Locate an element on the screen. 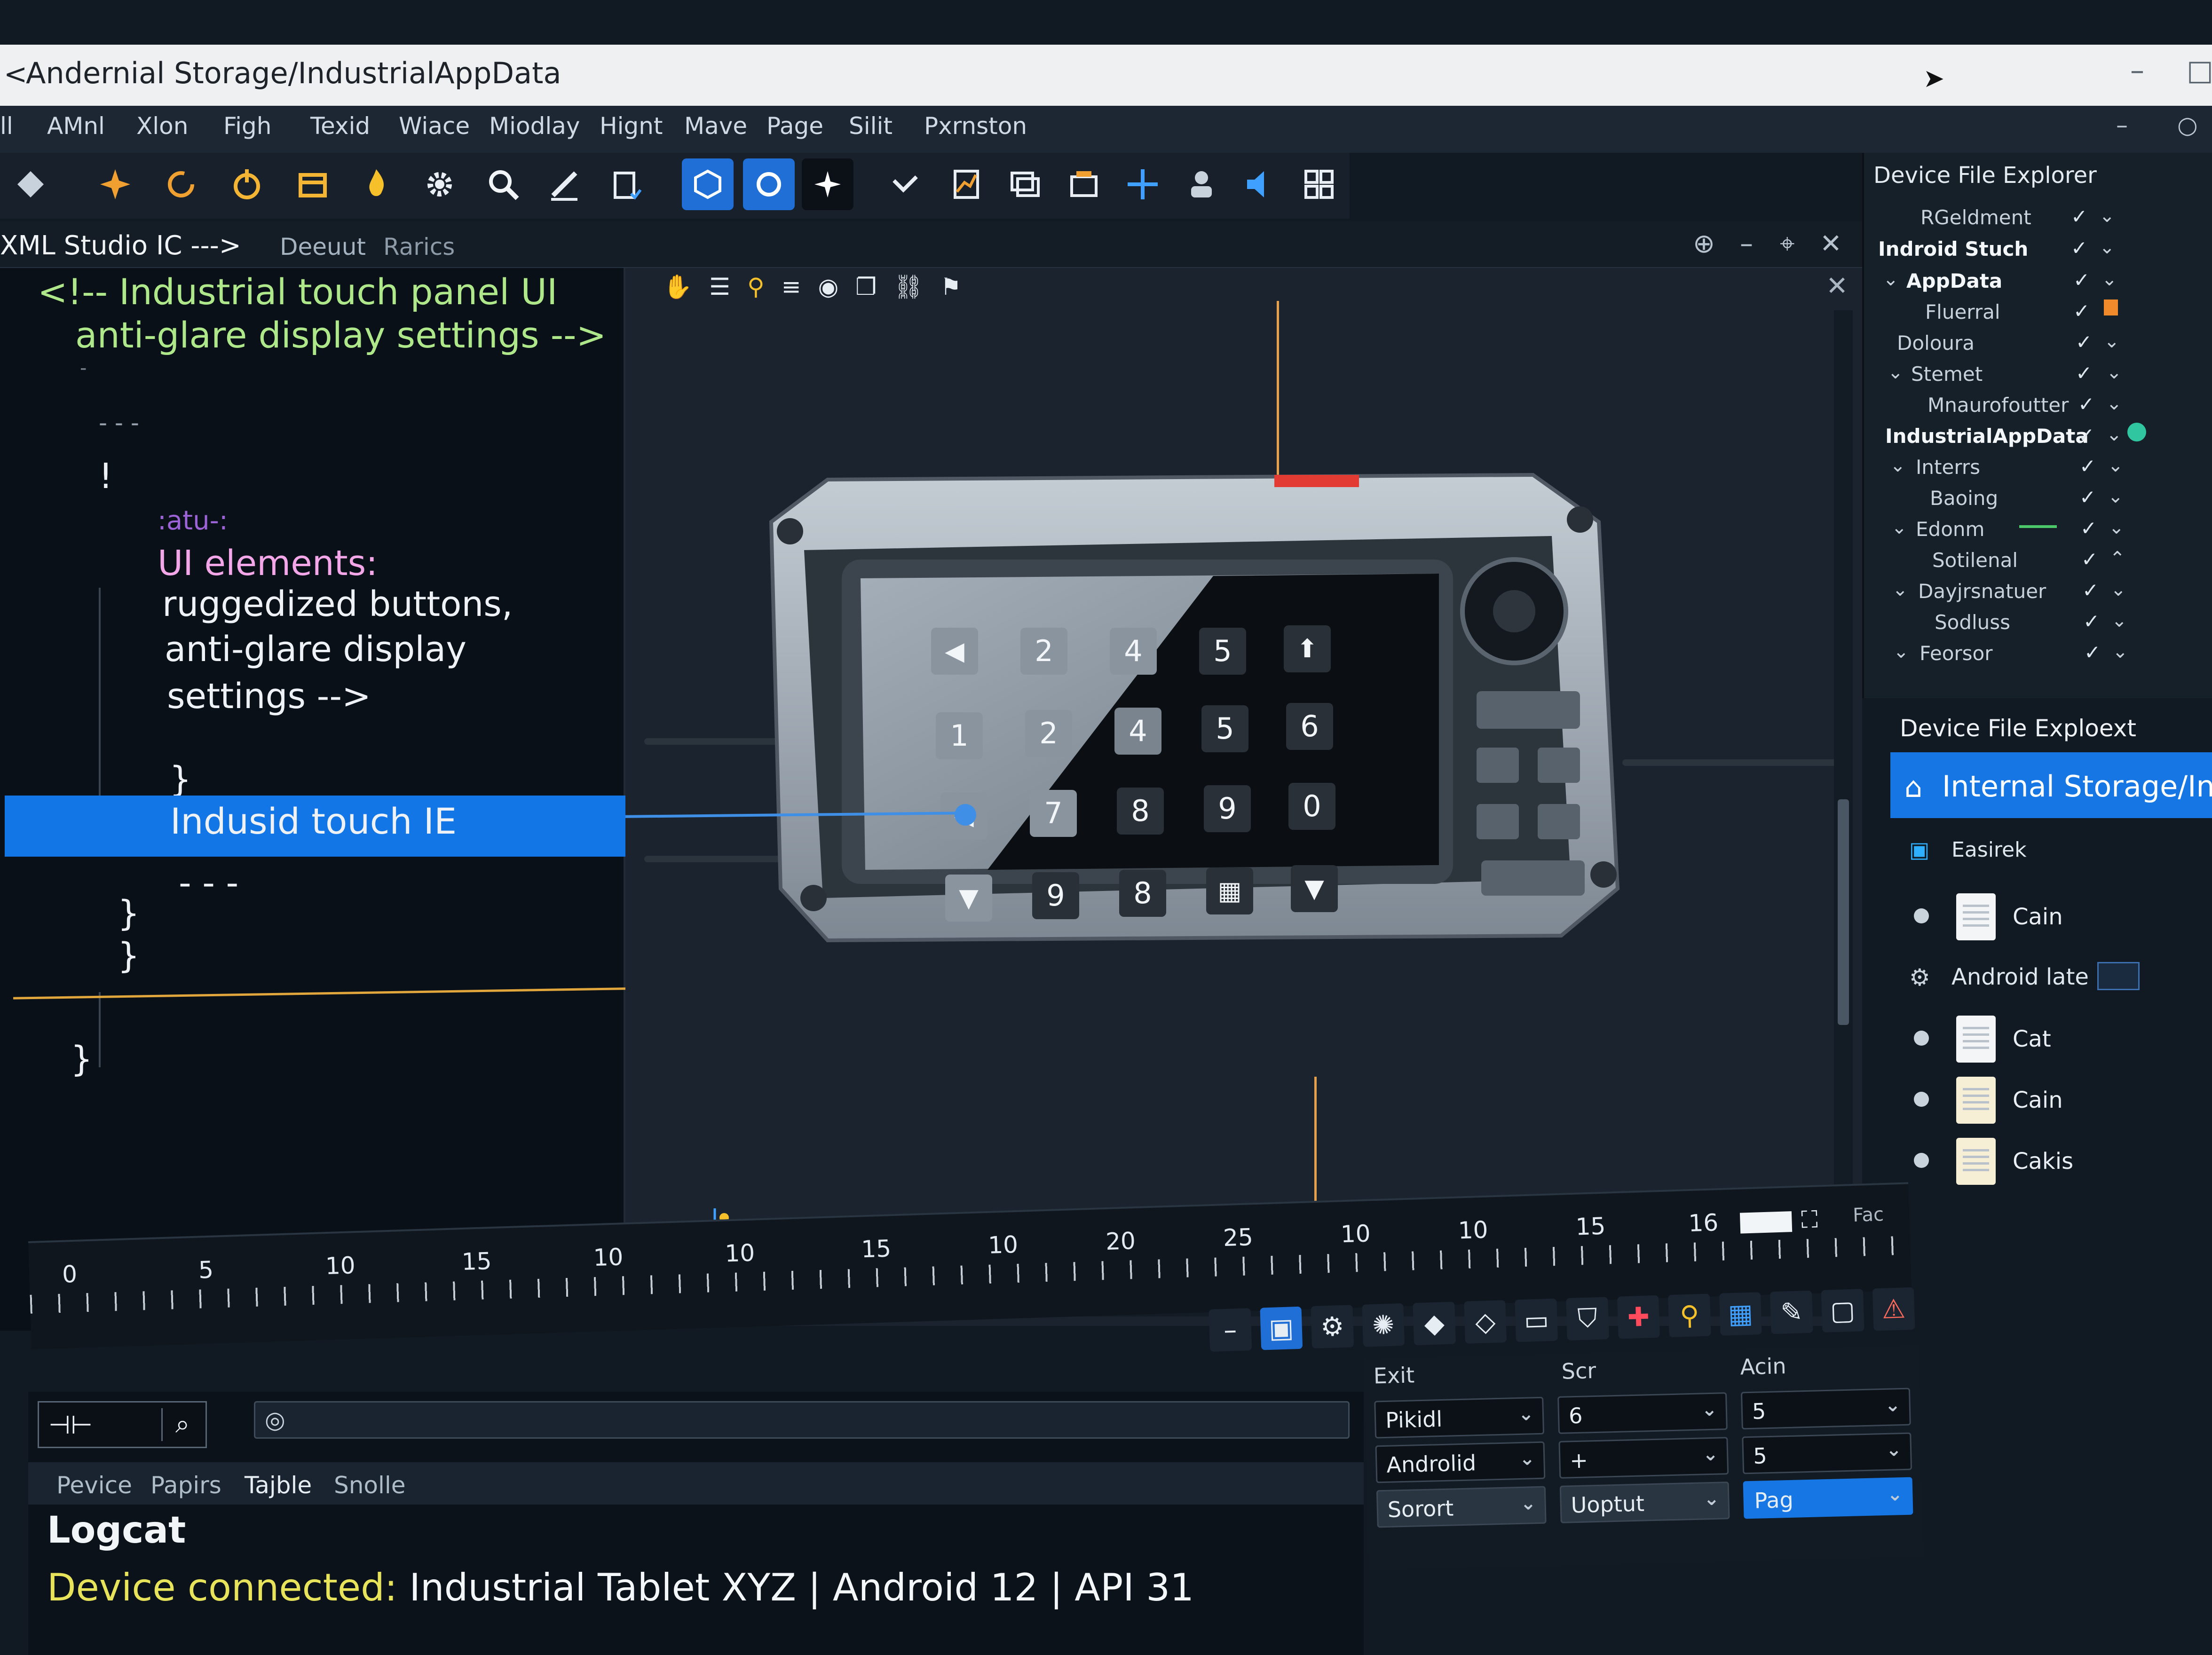 The image size is (2212, 1655). keypad-key: 9 is located at coordinates (1055, 895).